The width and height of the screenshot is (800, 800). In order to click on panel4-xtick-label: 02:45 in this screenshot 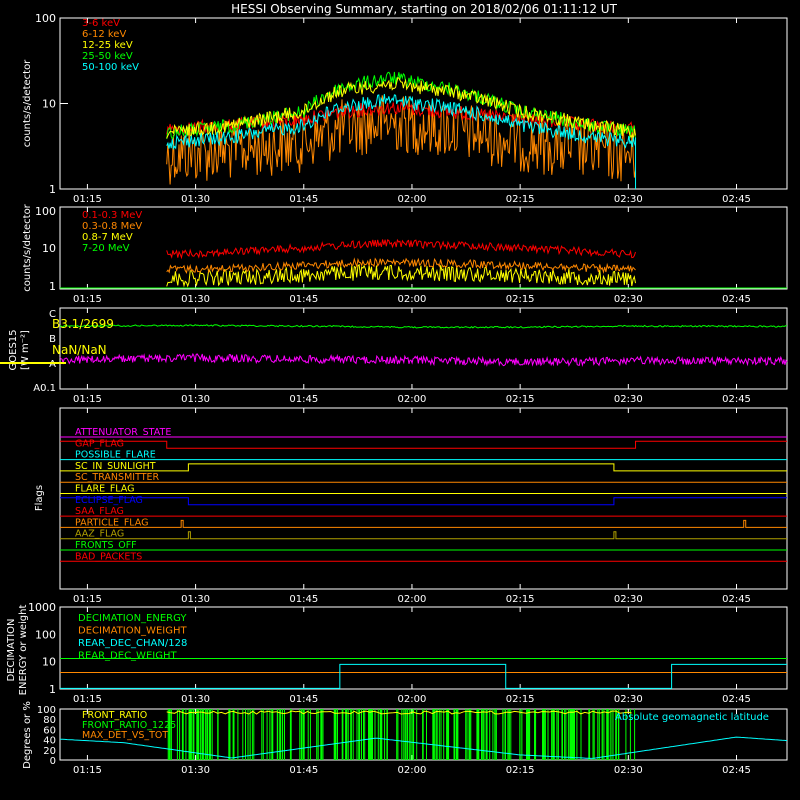, I will do `click(736, 599)`.